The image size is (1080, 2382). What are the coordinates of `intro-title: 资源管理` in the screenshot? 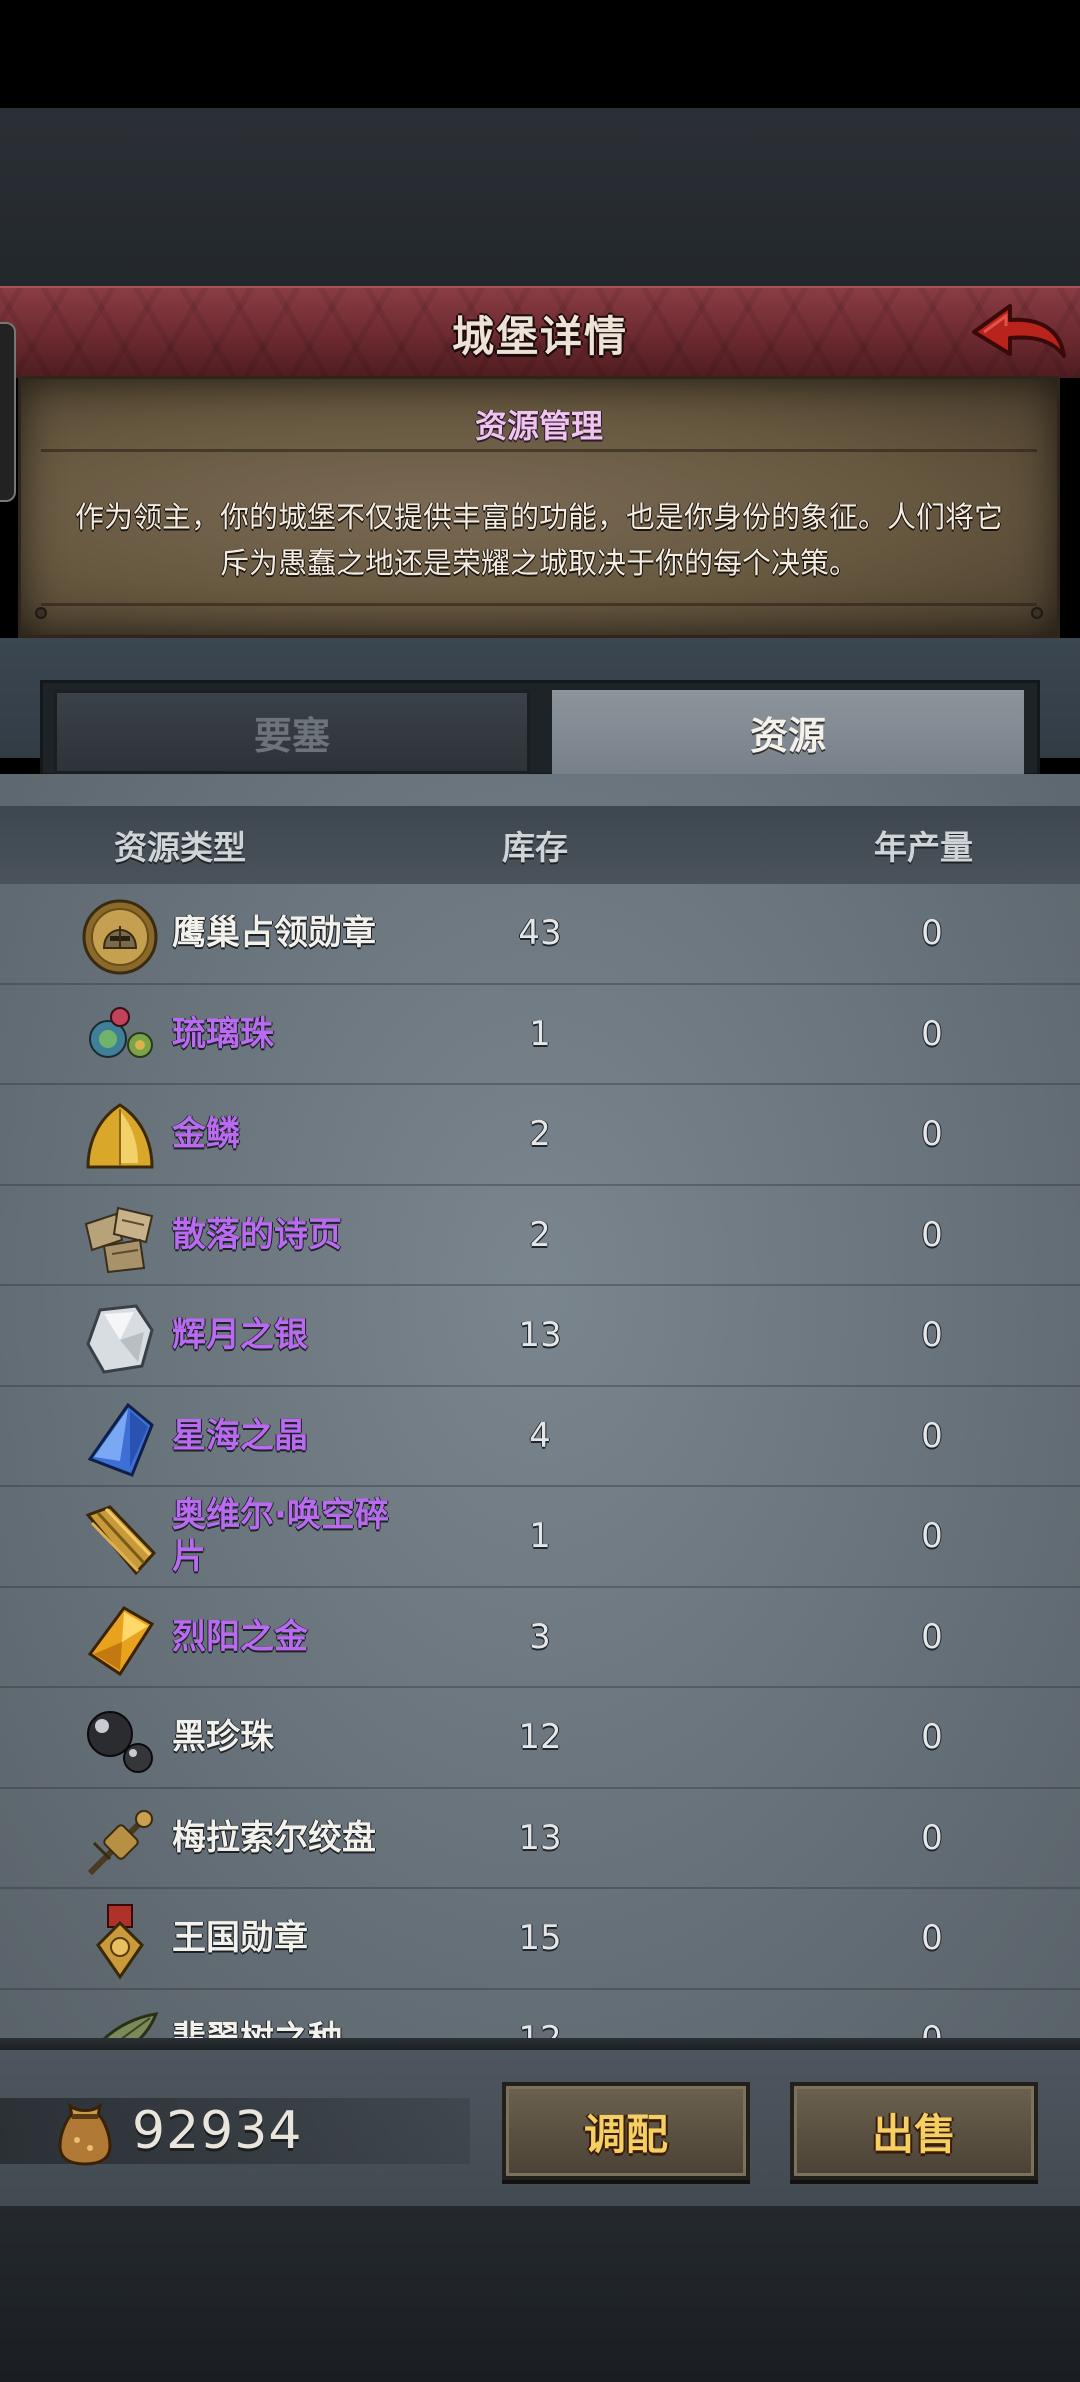 It's located at (538, 426).